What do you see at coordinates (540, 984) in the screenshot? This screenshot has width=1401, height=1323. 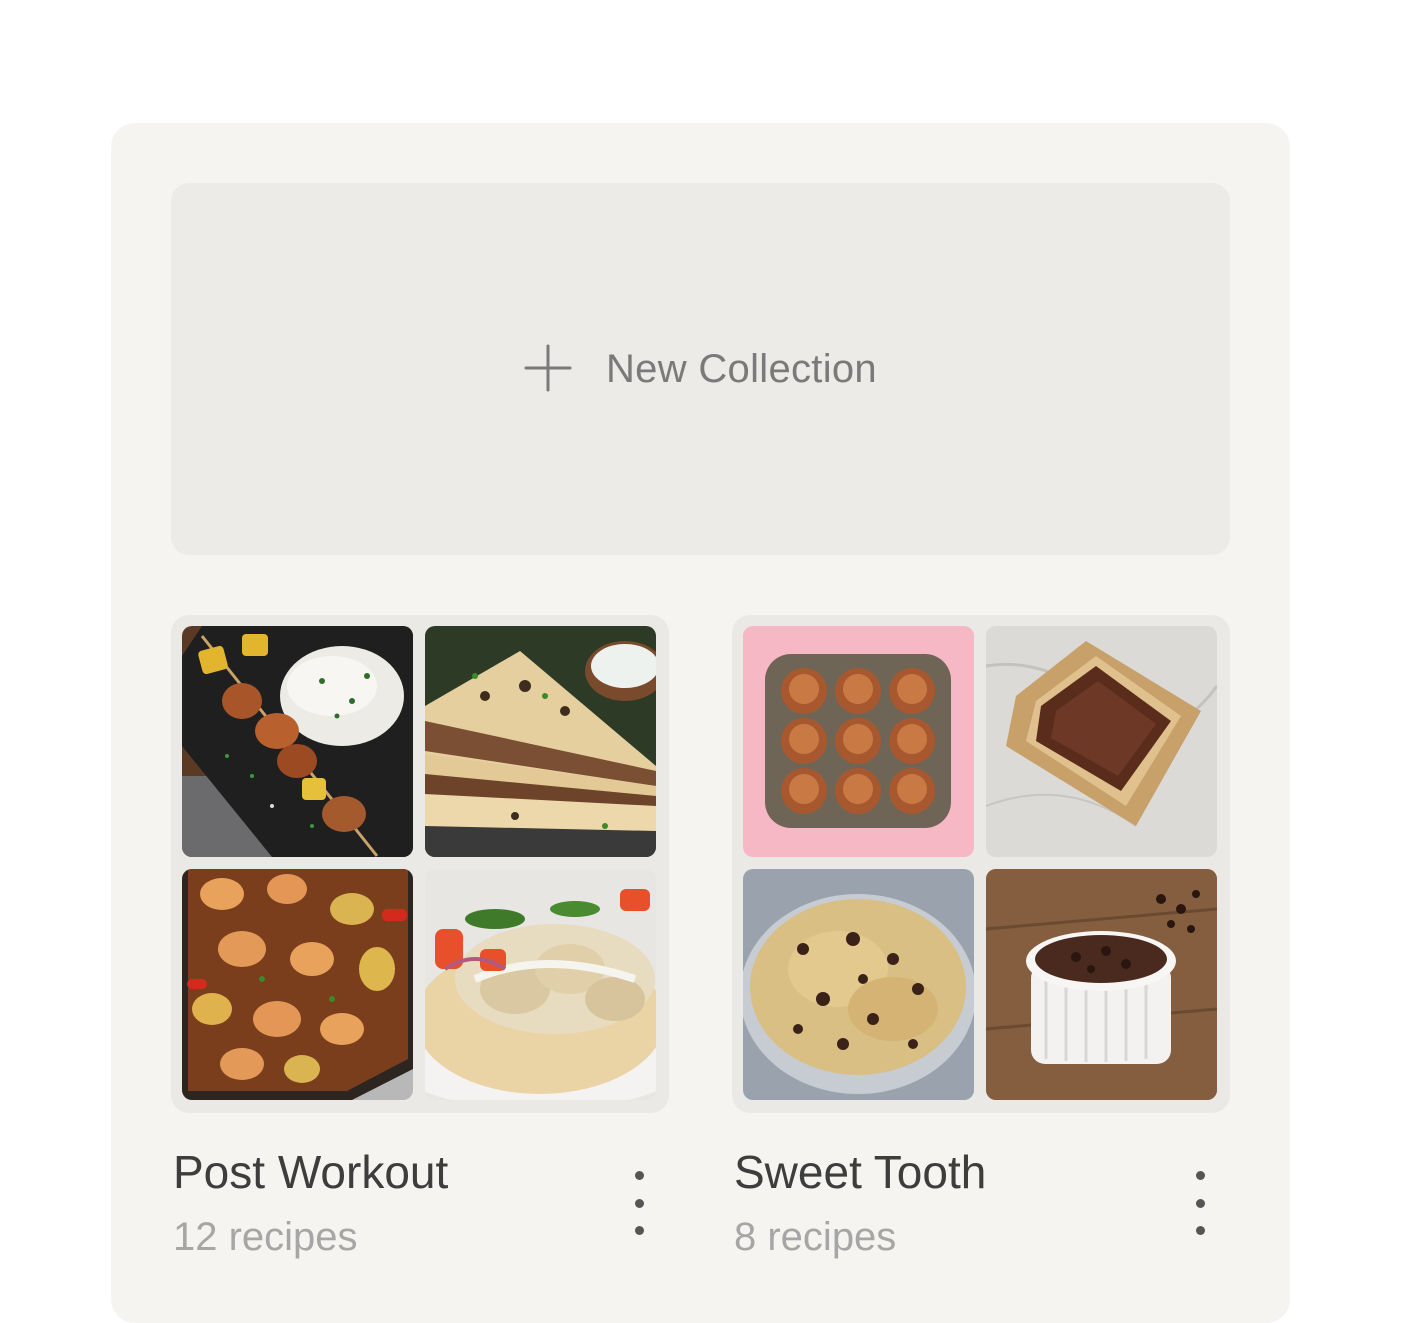 I see `recipe-image-chicken-pita` at bounding box center [540, 984].